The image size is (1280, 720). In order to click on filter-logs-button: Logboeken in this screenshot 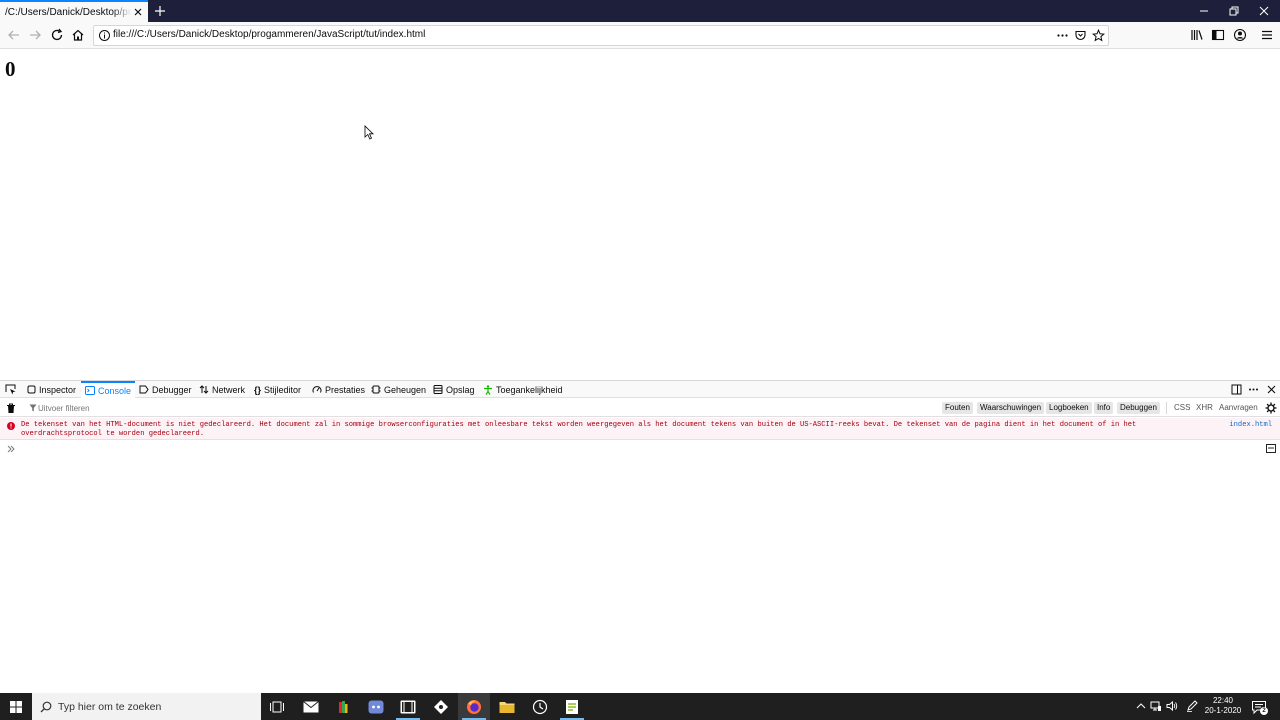, I will do `click(1069, 408)`.